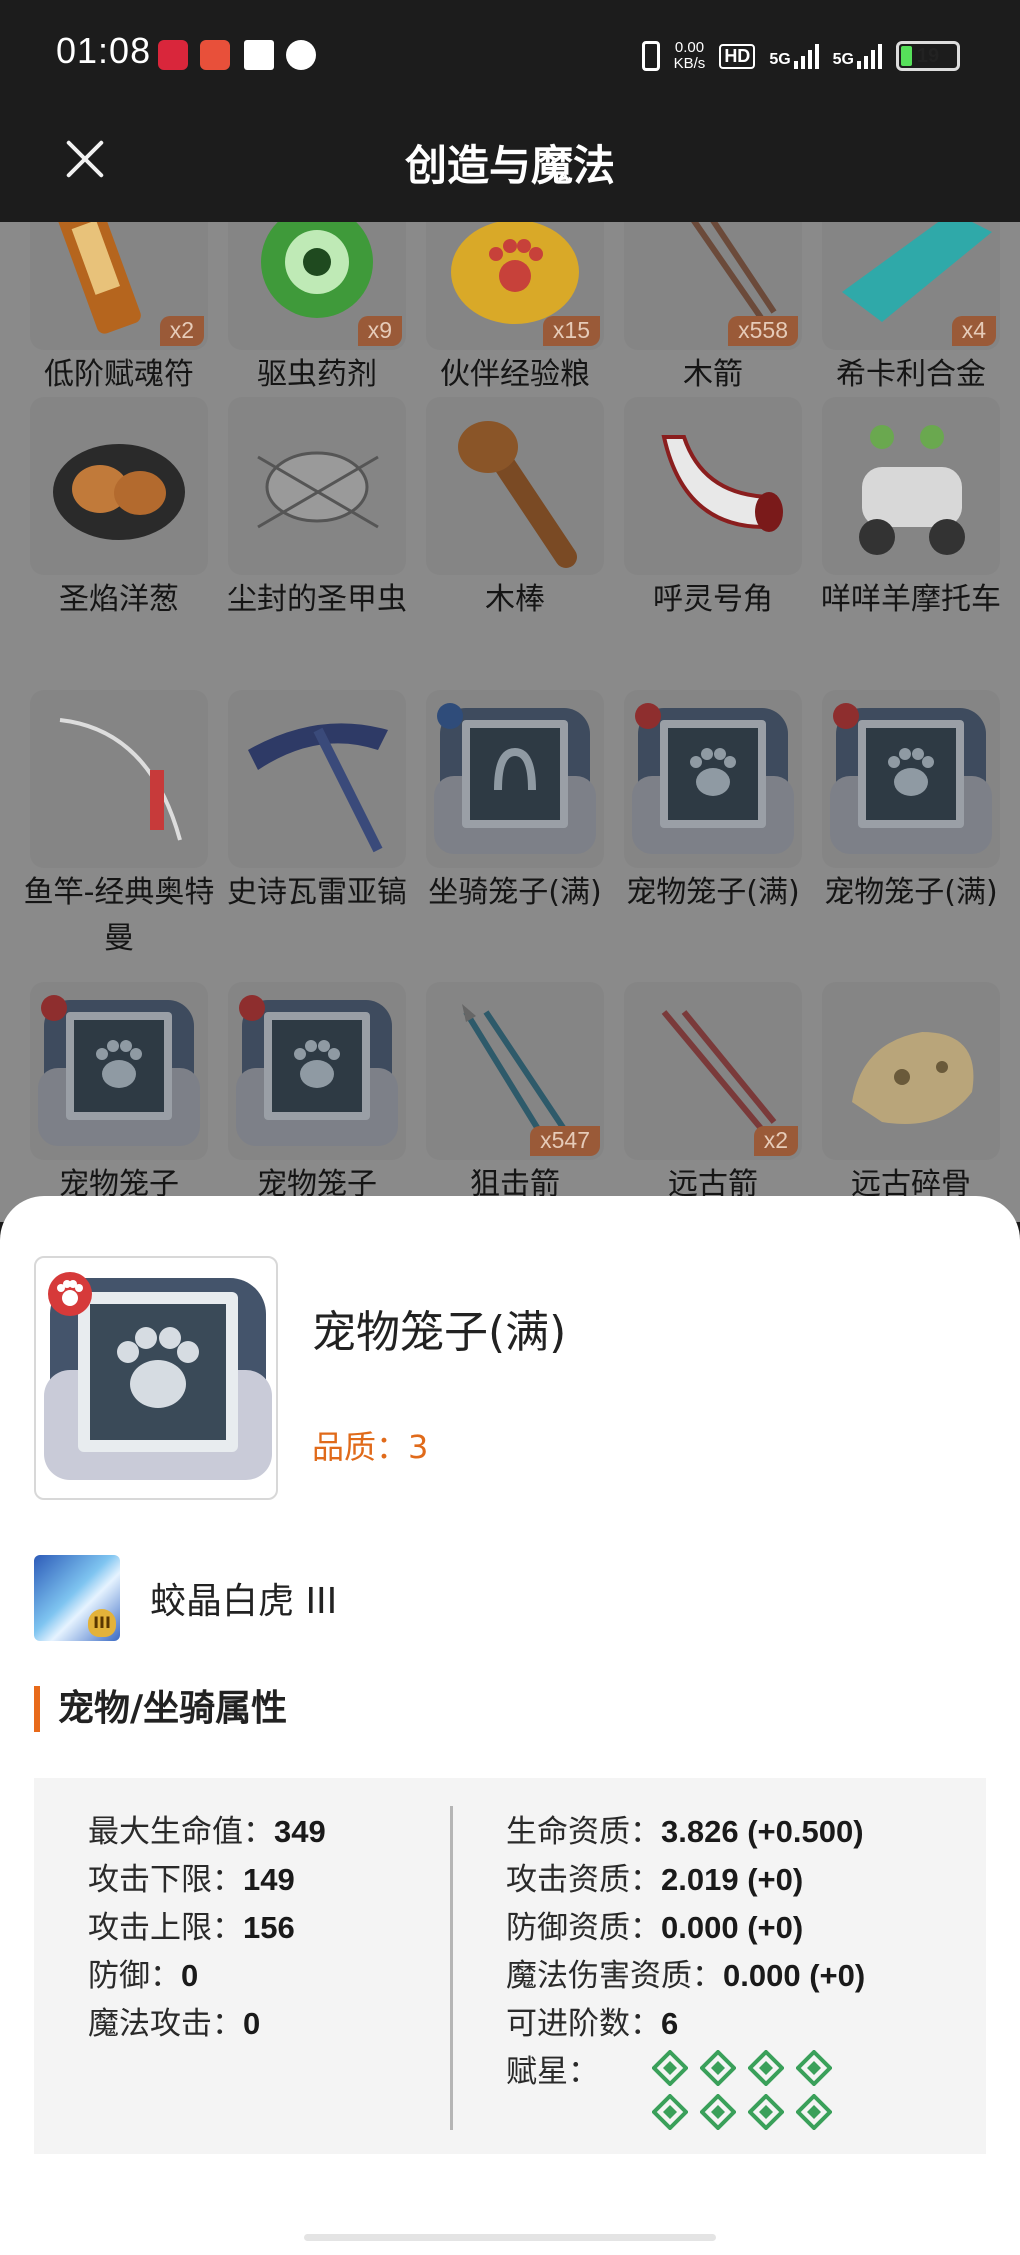  Describe the element at coordinates (207, 2024) in the screenshot. I see `attribute-row: 魔法攻击：0` at that location.